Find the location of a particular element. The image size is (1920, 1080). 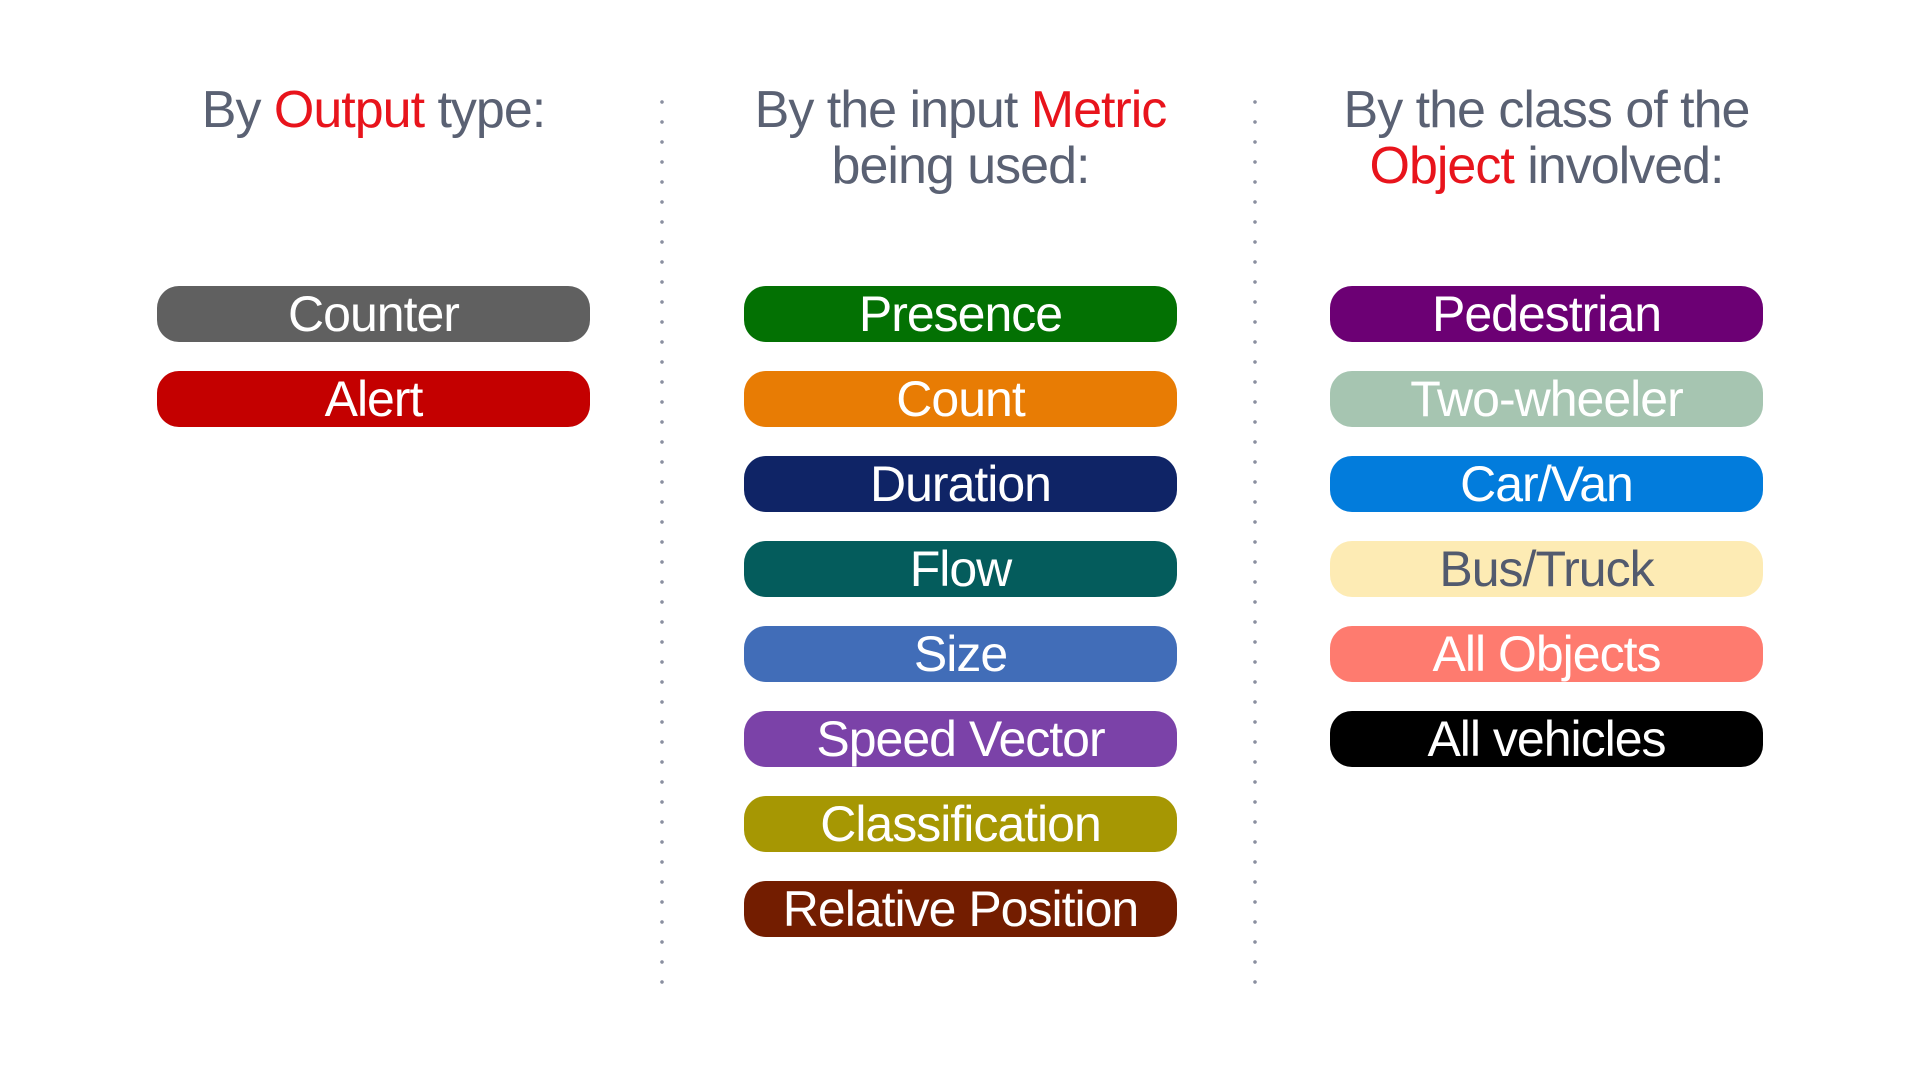

heading-output-type: By Output type: is located at coordinates (373, 110).